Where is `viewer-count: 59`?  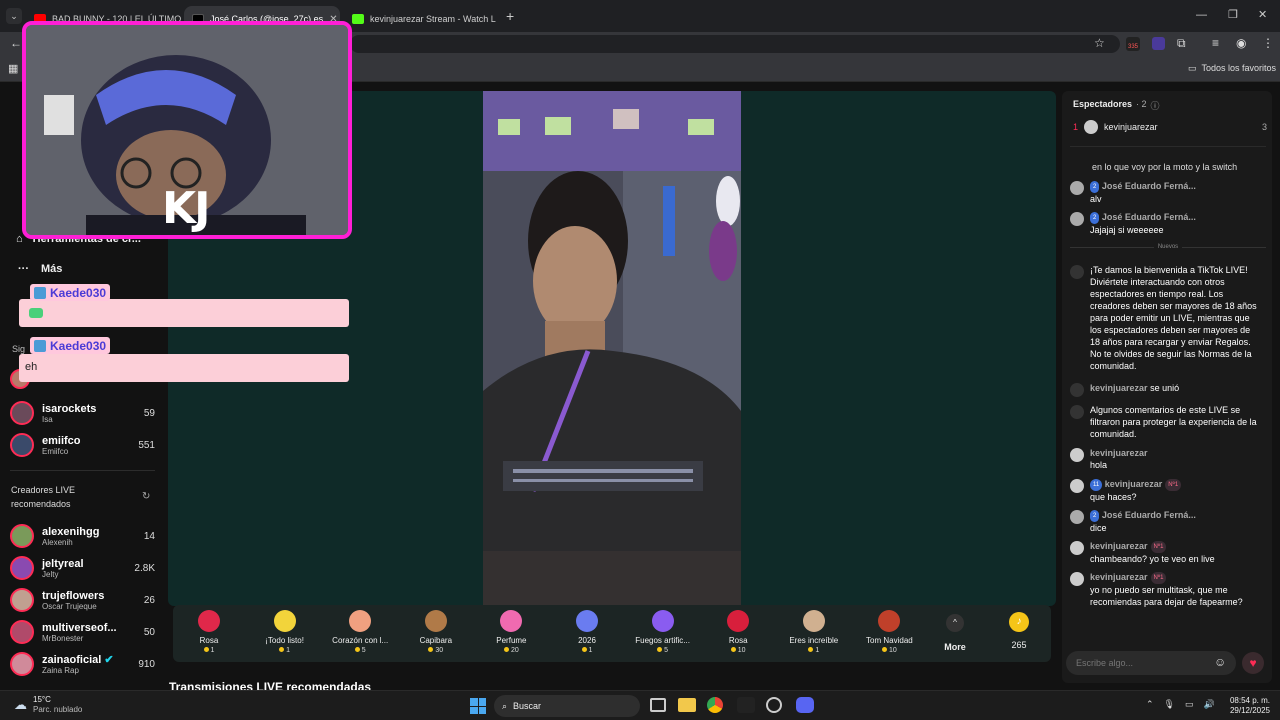 viewer-count: 59 is located at coordinates (149, 413).